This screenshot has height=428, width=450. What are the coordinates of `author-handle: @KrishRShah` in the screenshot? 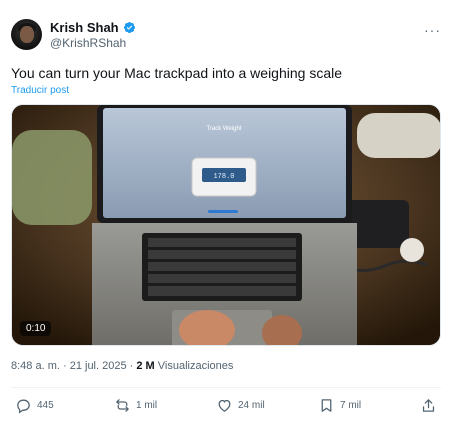 It's located at (88, 43).